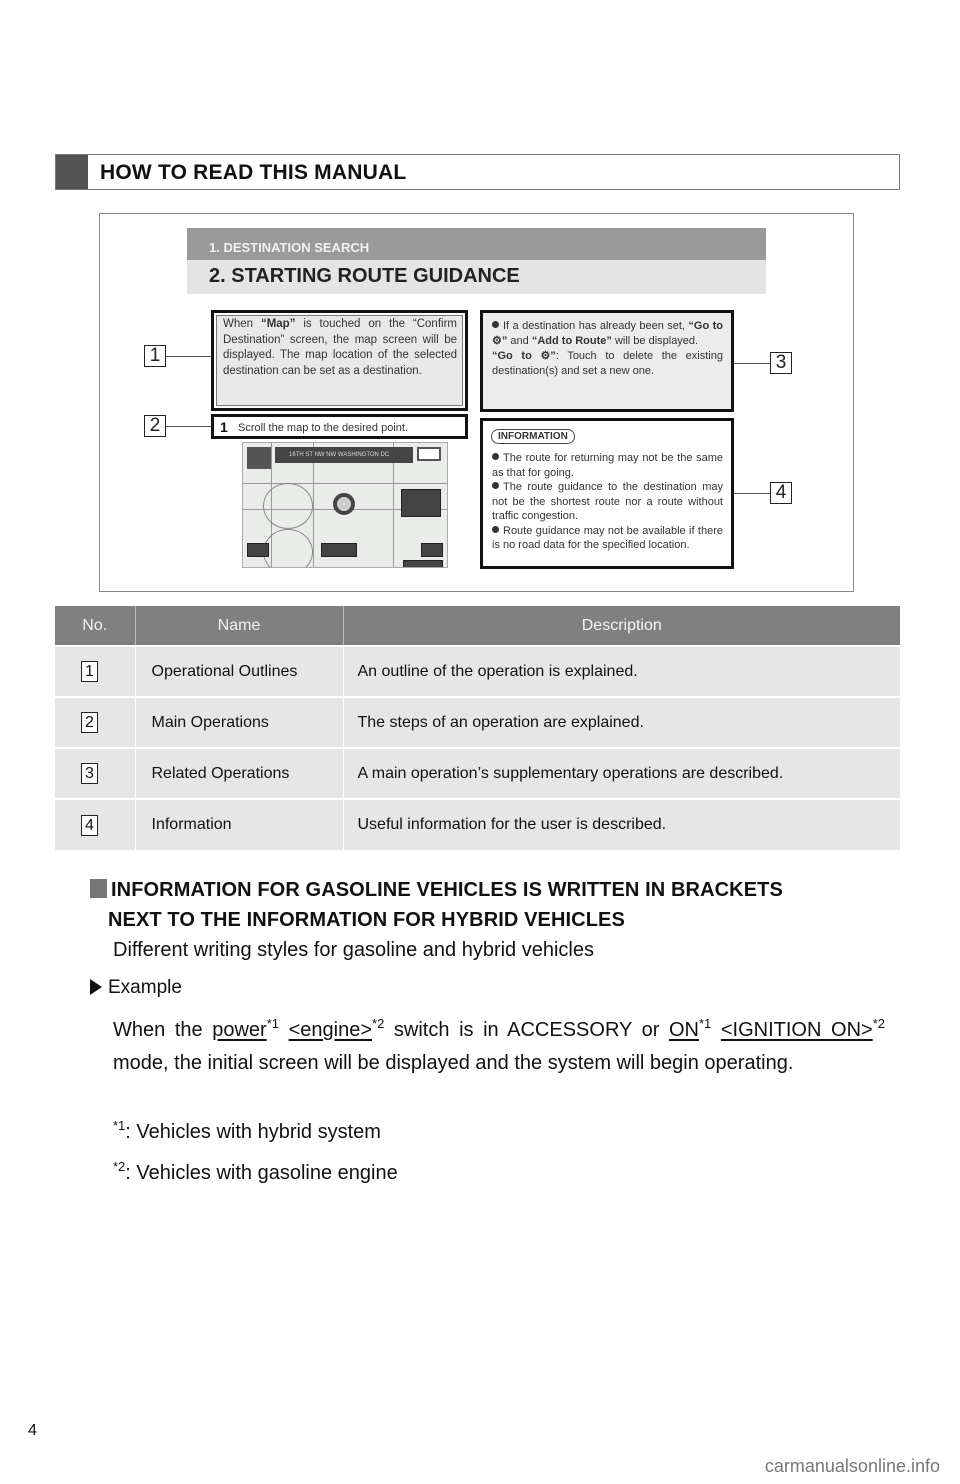 This screenshot has height=1484, width=960. What do you see at coordinates (621, 722) in the screenshot?
I see `row-description: The steps of an operation are explained.` at bounding box center [621, 722].